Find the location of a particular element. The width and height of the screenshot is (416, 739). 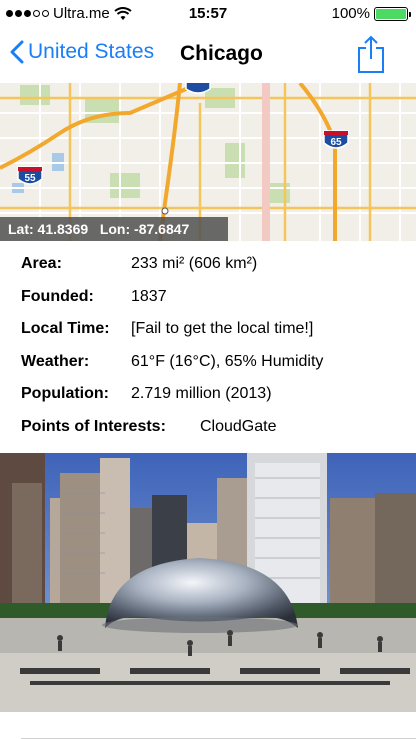

poi-label: Points of Interests: is located at coordinates (93, 426).